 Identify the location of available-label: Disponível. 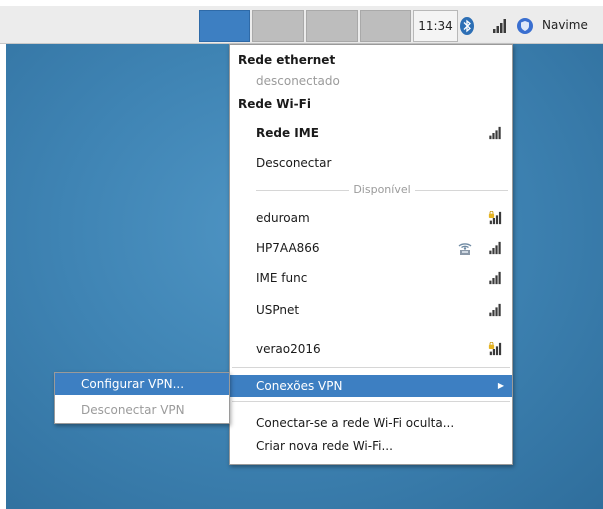
(382, 189).